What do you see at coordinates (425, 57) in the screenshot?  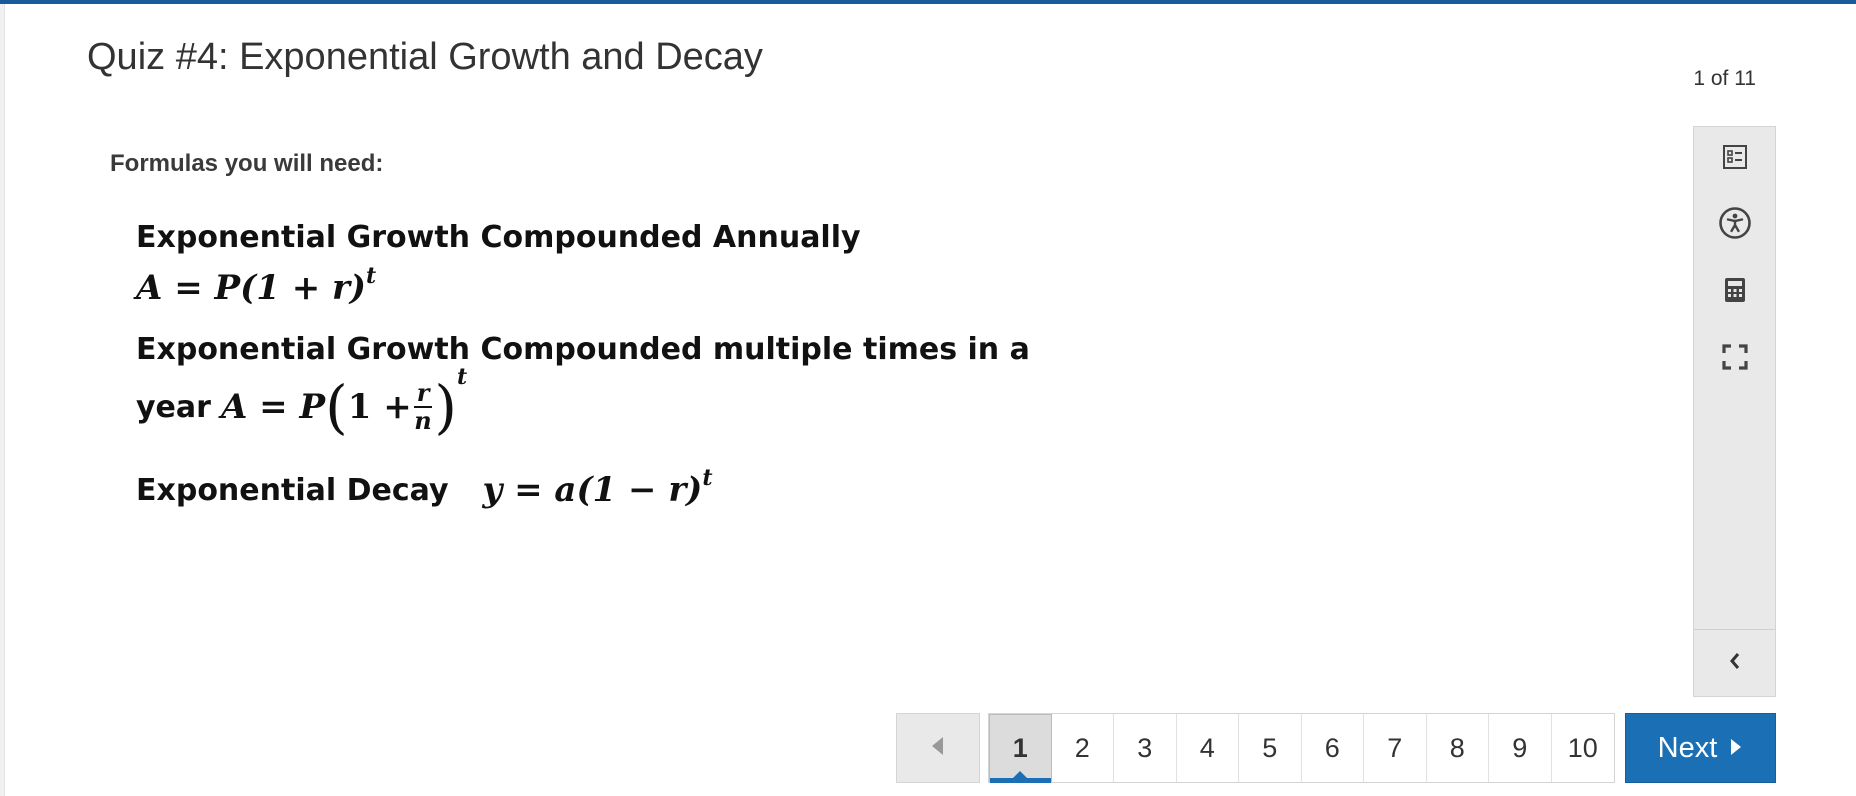 I see `quiz-title: Quiz #4: Exponential Growth and Decay` at bounding box center [425, 57].